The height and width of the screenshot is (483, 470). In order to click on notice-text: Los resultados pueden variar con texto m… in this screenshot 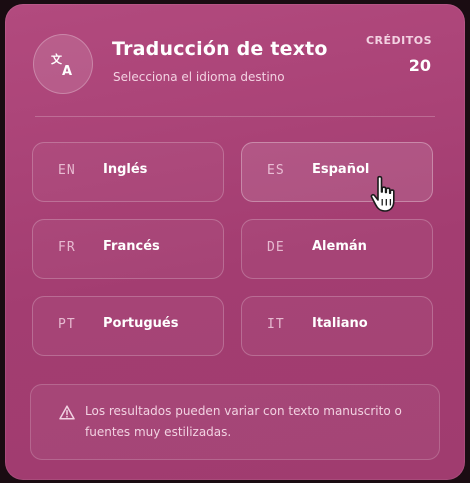, I will do `click(243, 421)`.